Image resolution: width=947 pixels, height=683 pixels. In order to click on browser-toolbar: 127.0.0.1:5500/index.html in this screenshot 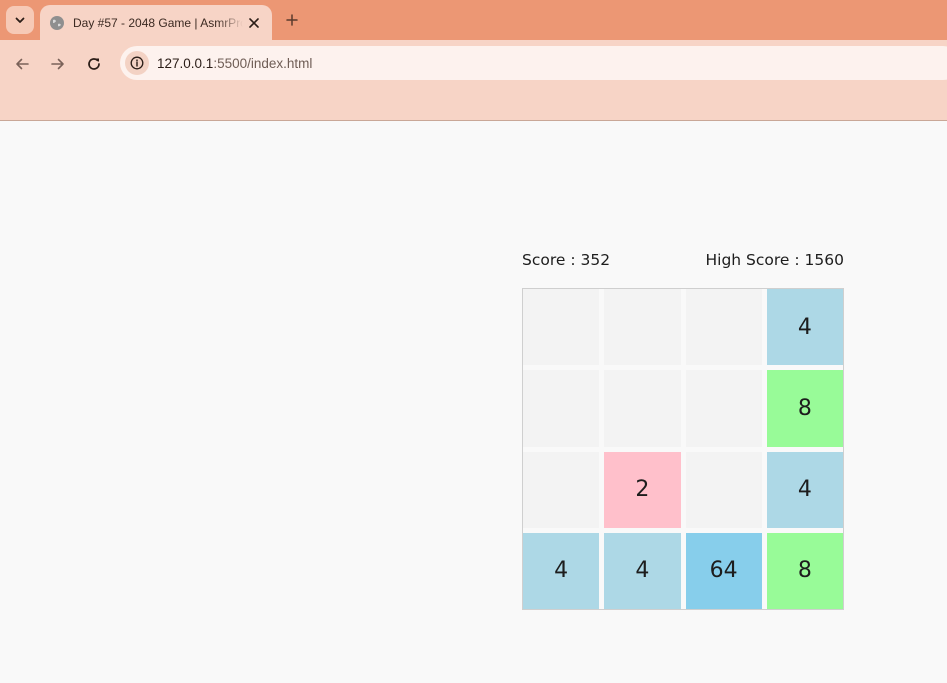, I will do `click(473, 80)`.